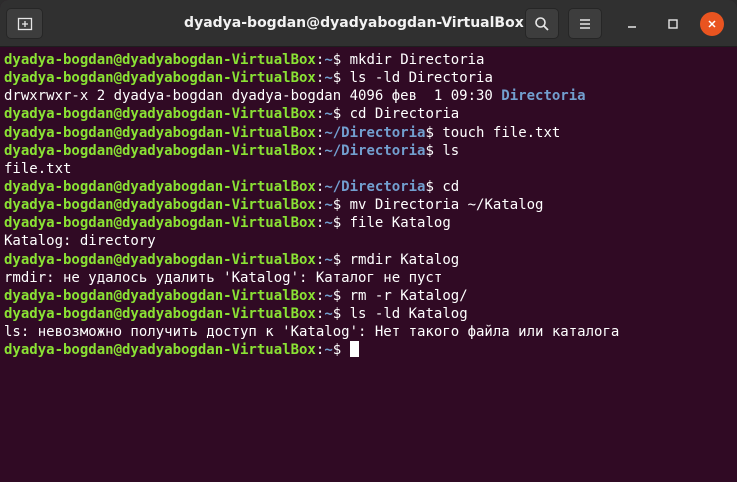 The image size is (737, 482). What do you see at coordinates (446, 150) in the screenshot?
I see `command-text: ls` at bounding box center [446, 150].